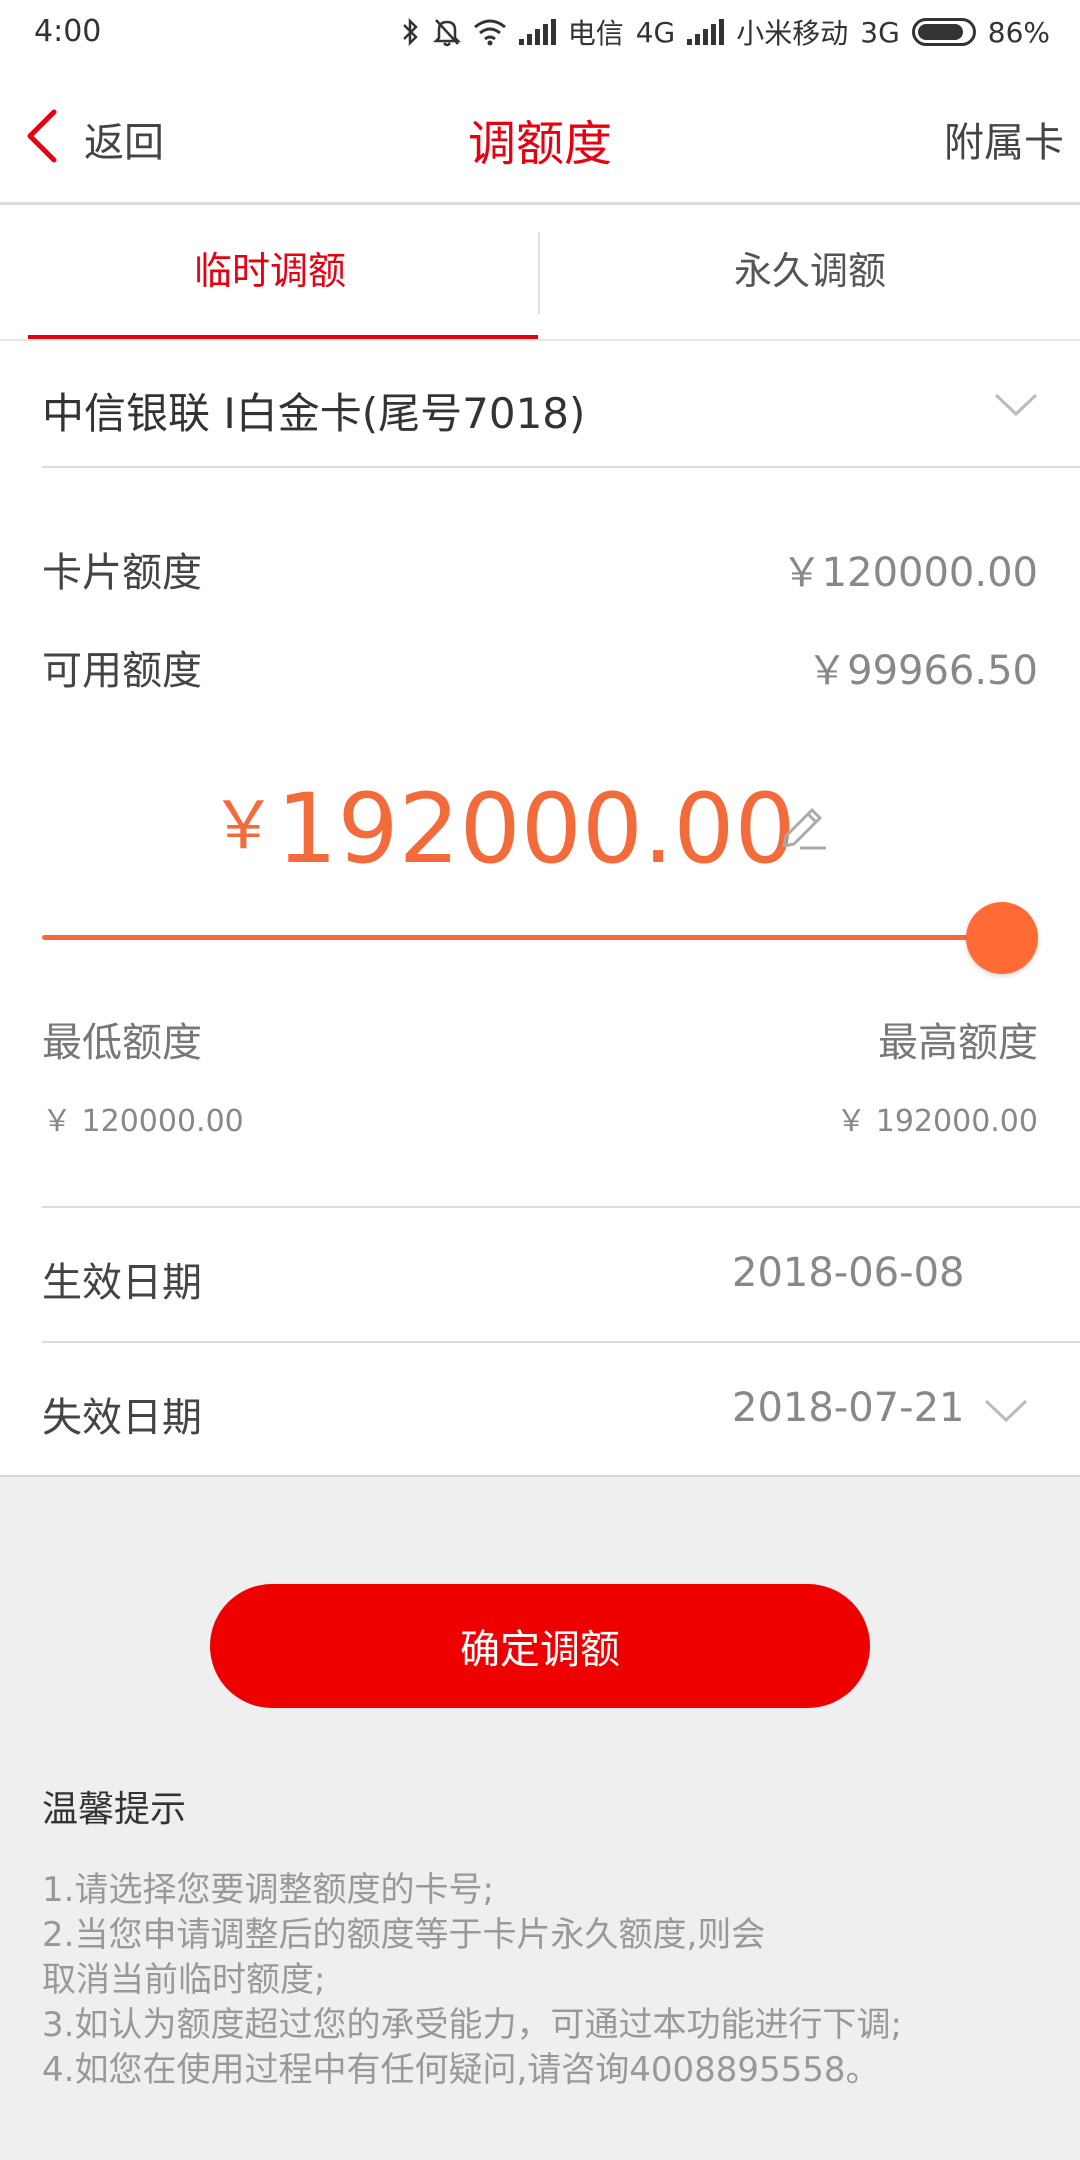  I want to click on network-2: 3G, so click(880, 32).